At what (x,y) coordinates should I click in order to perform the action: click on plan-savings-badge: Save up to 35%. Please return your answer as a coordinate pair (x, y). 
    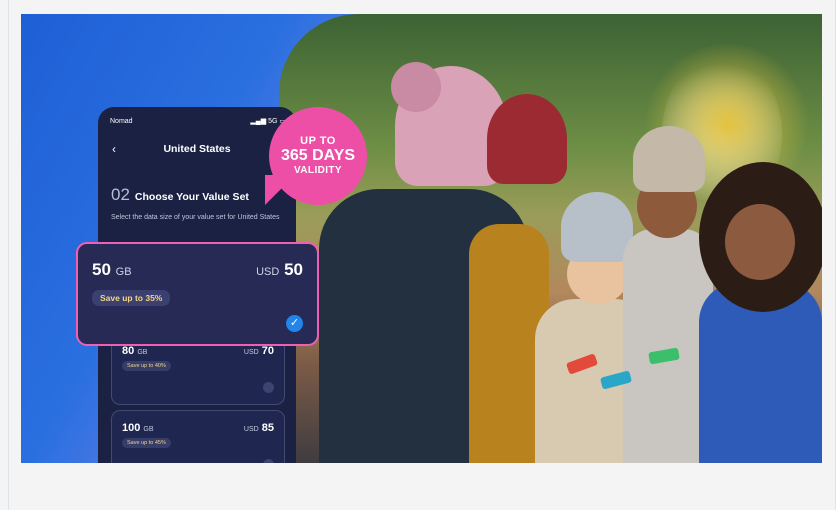
    Looking at the image, I should click on (131, 298).